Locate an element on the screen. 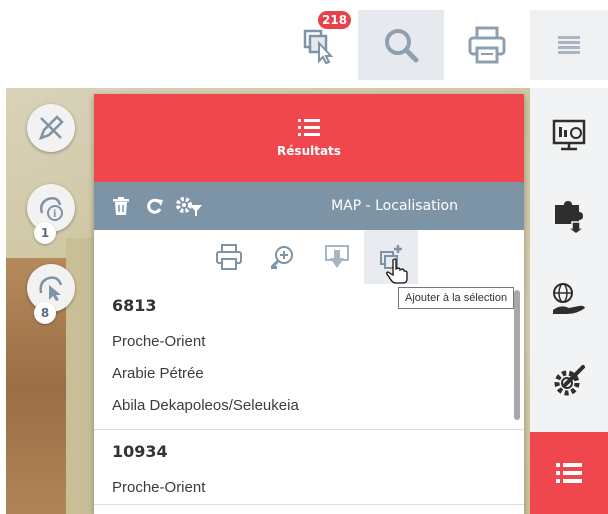 Image resolution: width=608 pixels, height=514 pixels. globe-hand-icon is located at coordinates (569, 298).